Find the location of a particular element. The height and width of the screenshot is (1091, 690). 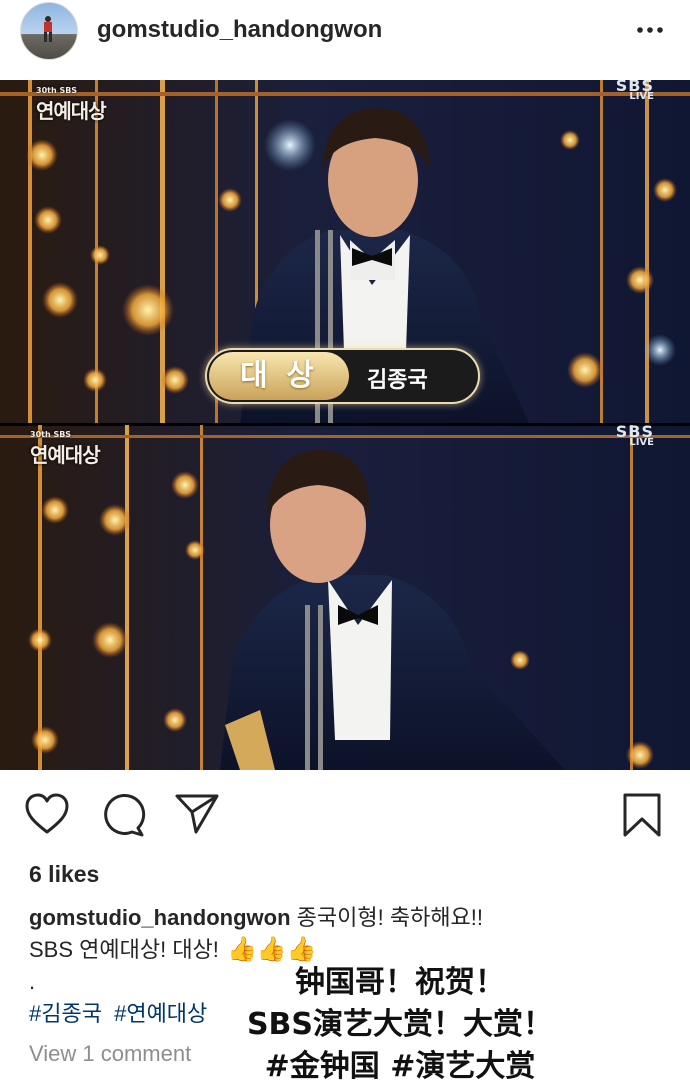

bookmark-icon is located at coordinates (642, 817).